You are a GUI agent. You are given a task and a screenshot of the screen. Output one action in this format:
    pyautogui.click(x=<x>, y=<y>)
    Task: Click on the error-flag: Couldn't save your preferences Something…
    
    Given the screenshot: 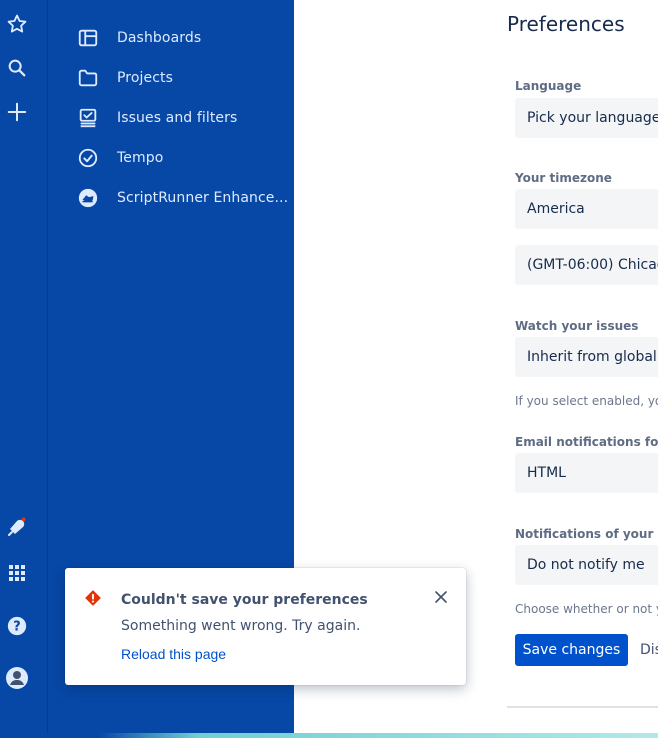 What is the action you would take?
    pyautogui.click(x=265, y=626)
    